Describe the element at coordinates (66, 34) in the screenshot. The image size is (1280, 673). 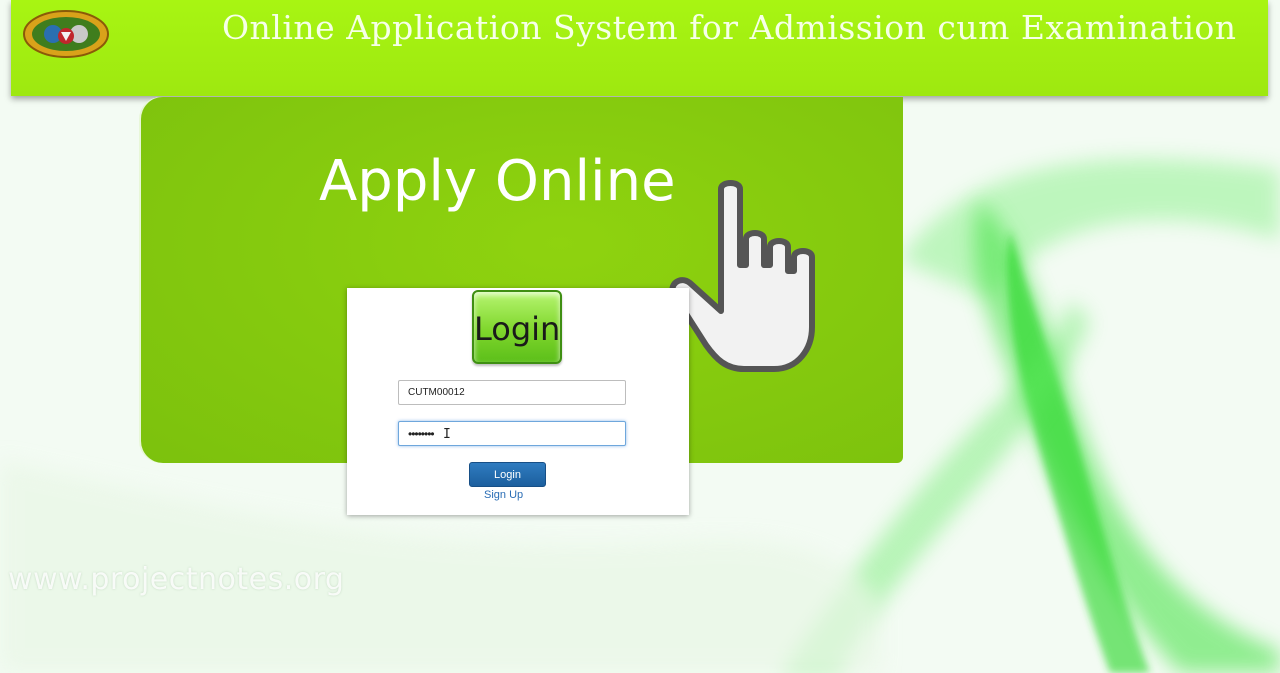
I see `university-emblem-icon` at that location.